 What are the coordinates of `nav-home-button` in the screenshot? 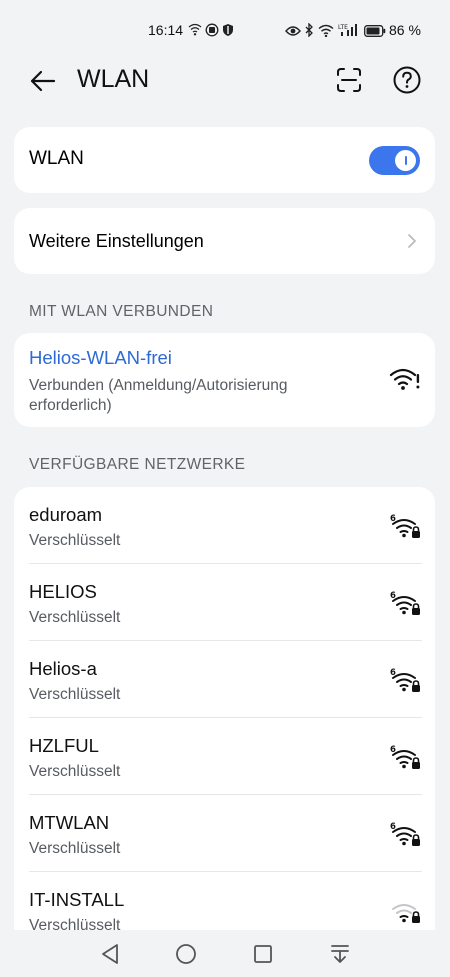 It's located at (186, 954).